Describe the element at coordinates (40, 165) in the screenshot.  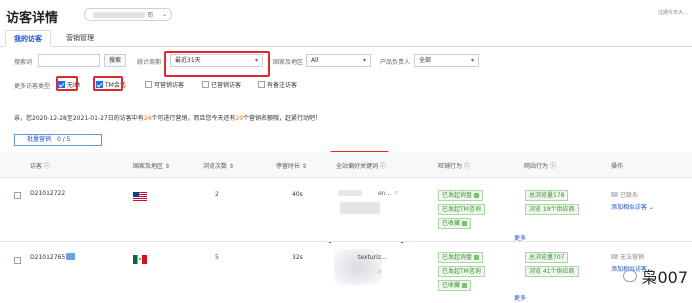
I see `col-visitor: 访客 ⓘ` at that location.